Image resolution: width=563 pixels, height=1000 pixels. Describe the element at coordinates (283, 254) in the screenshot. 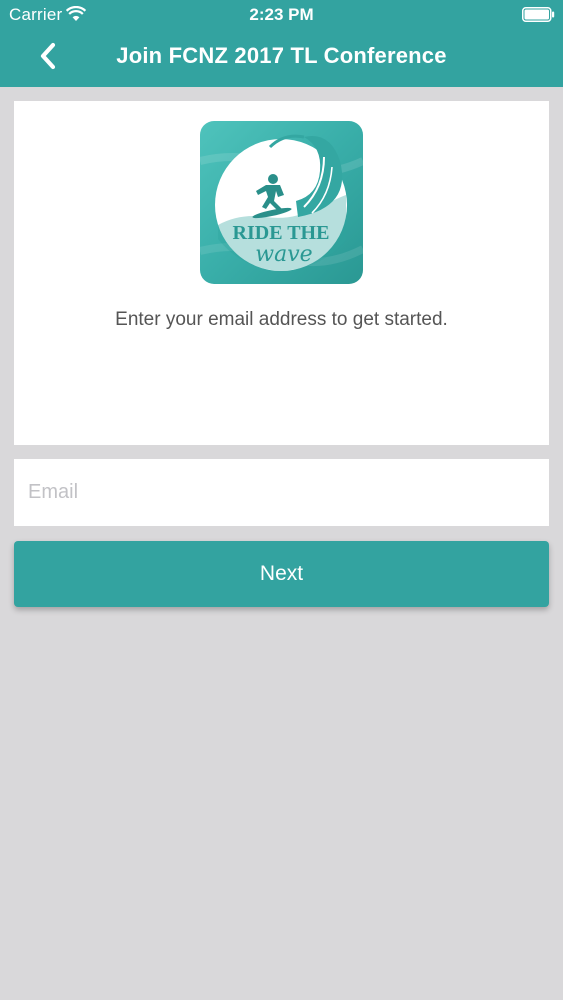

I see `logo-text-wave: wave` at that location.